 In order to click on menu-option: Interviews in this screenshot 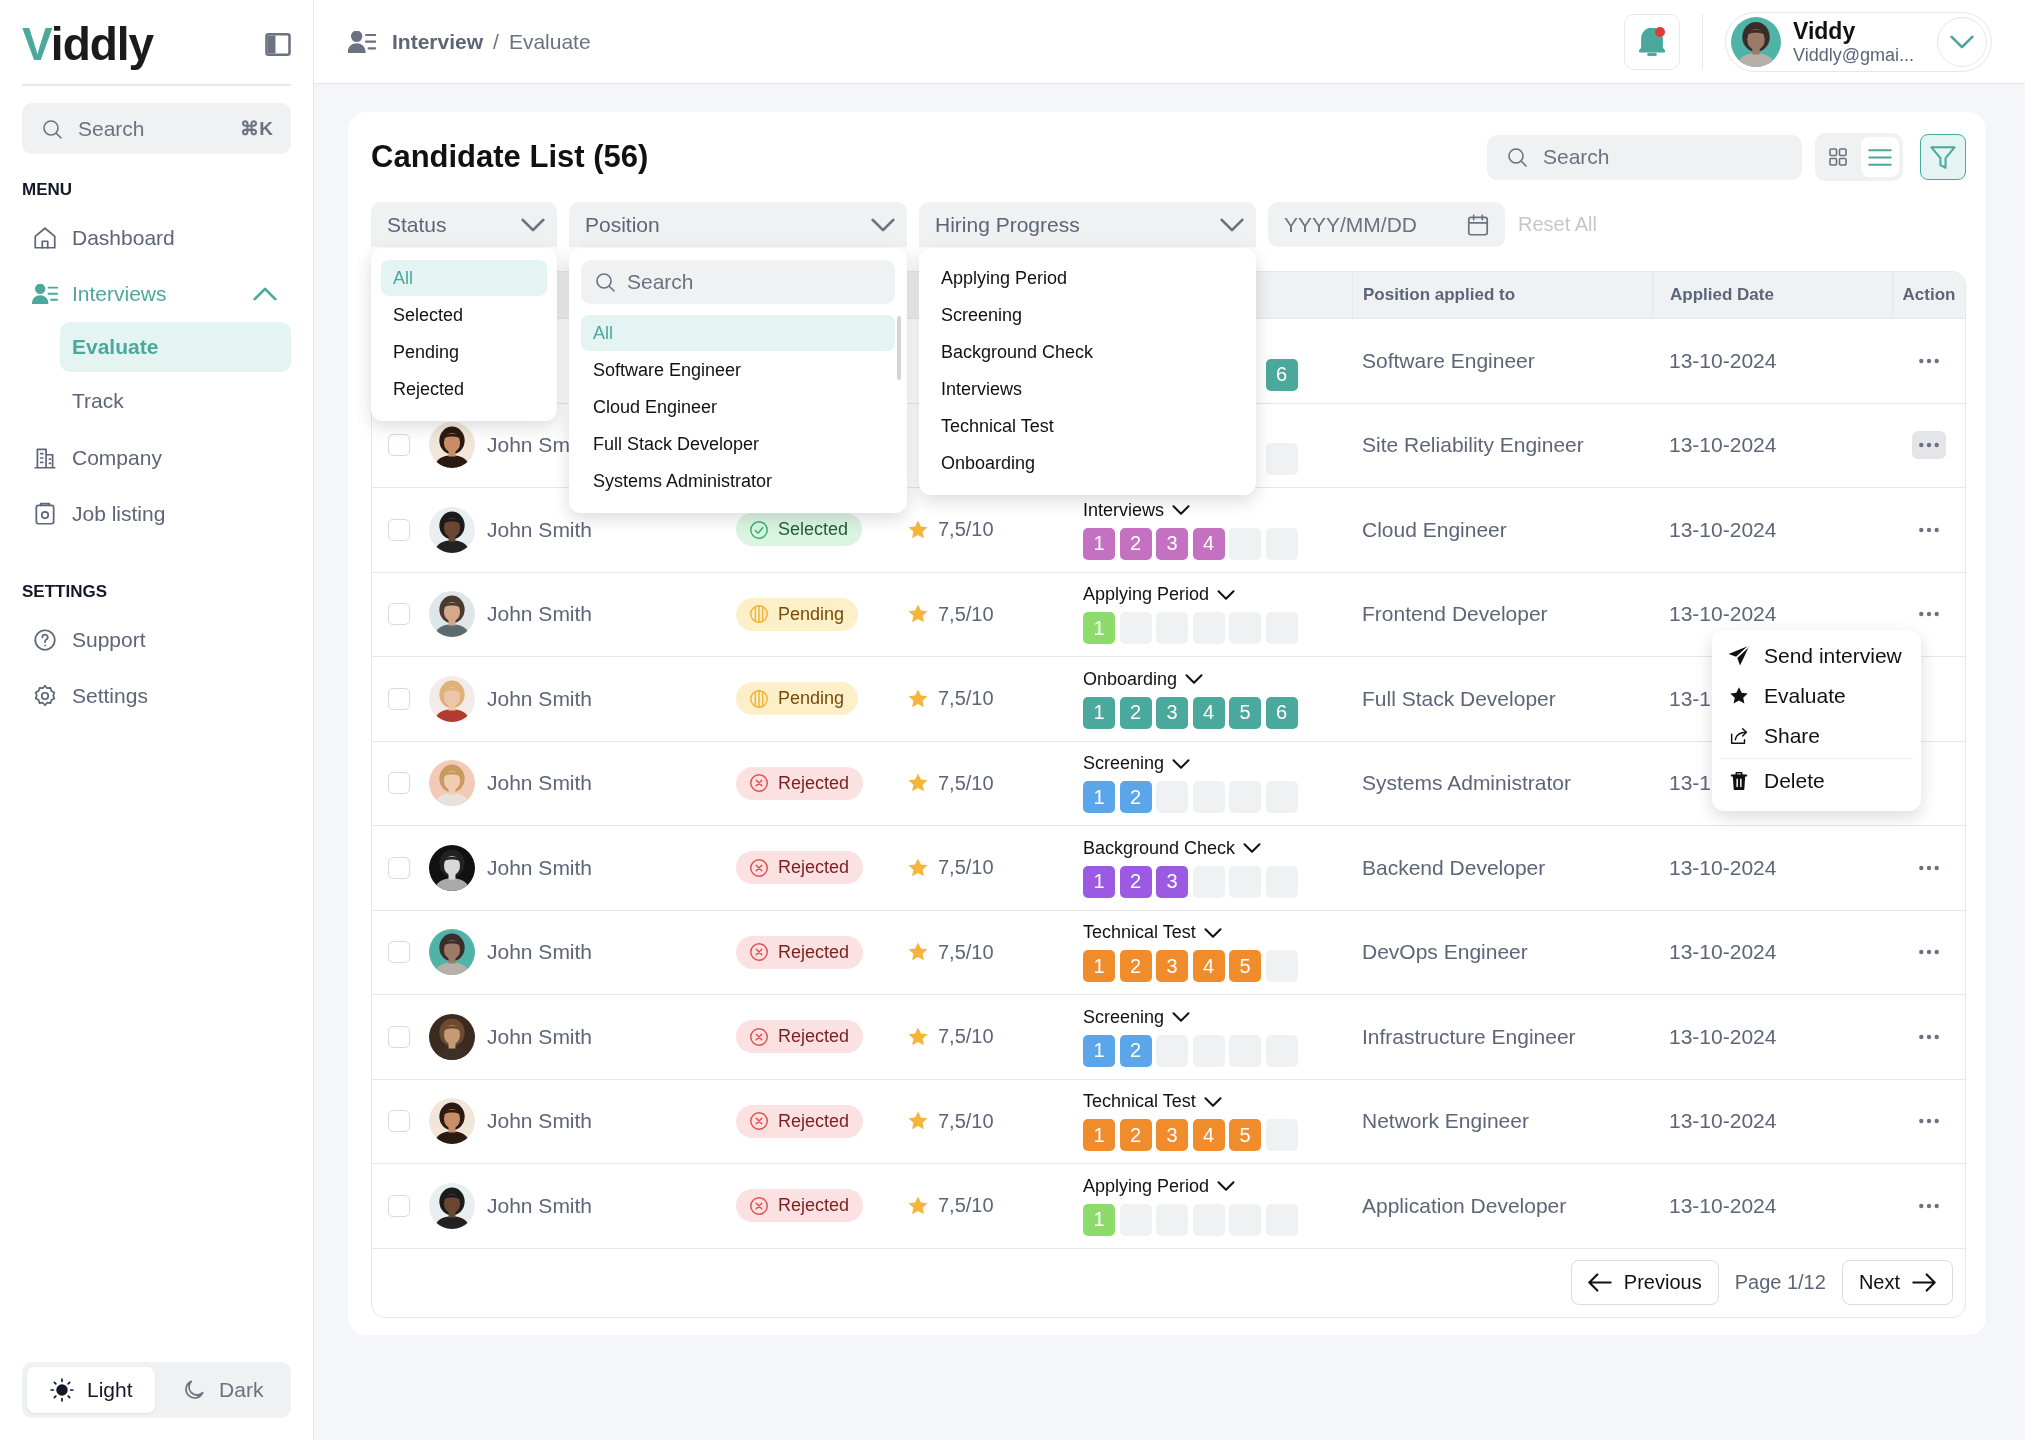, I will do `click(1087, 389)`.